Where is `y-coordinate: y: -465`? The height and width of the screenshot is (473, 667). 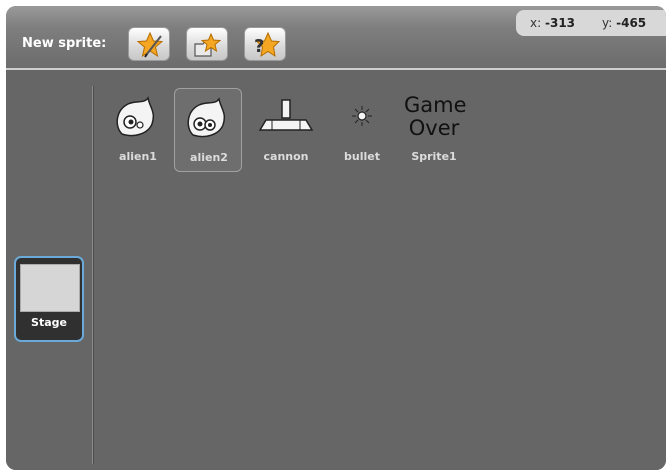 y-coordinate: y: -465 is located at coordinates (624, 23).